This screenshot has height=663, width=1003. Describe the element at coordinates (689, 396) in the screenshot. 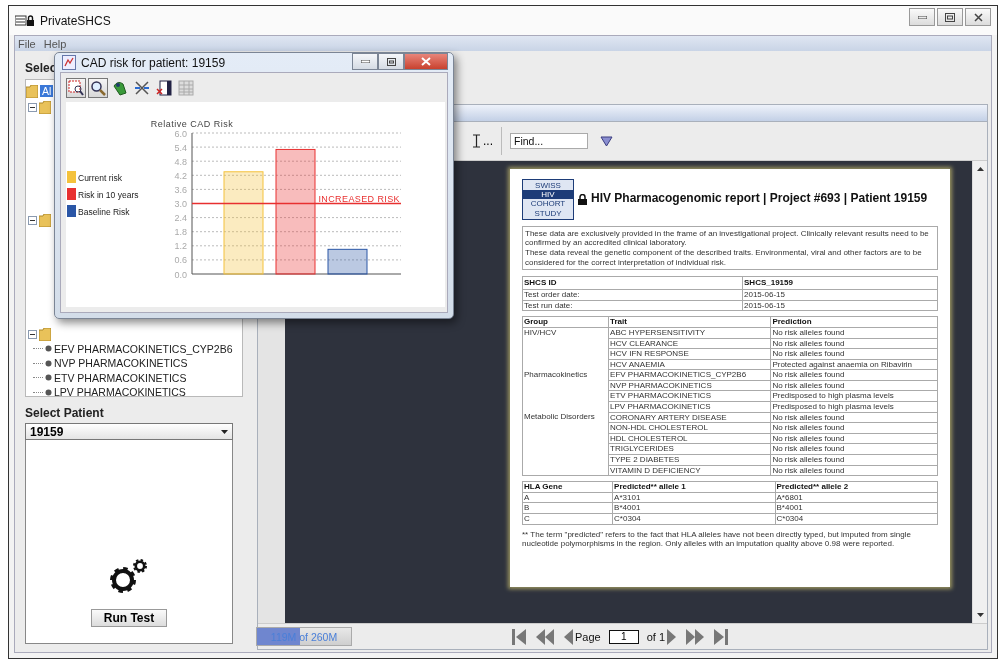

I see `table-cell: ETV PHARMACOKINETICS` at that location.